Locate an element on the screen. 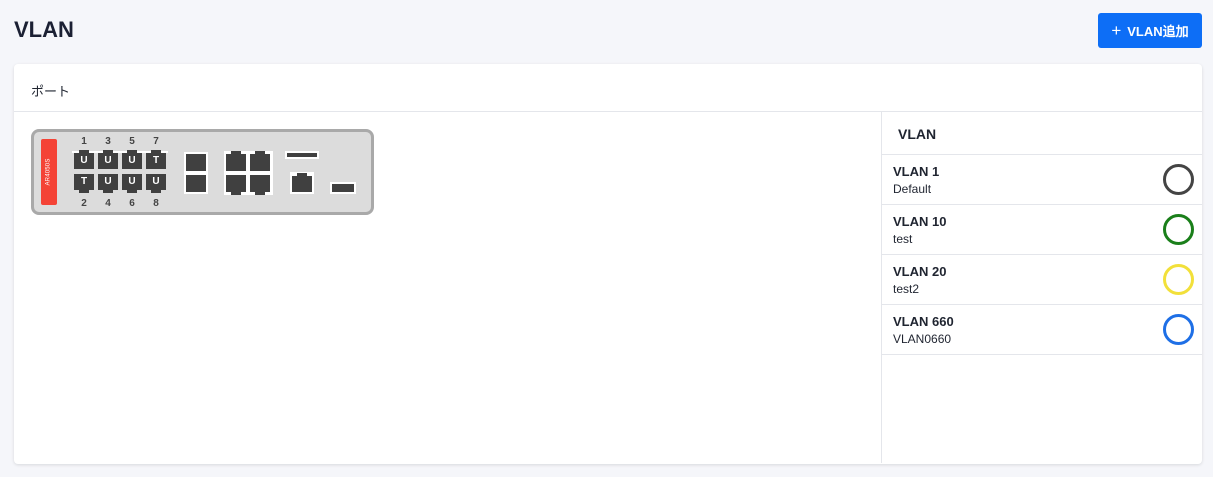 The width and height of the screenshot is (1213, 477). port-1: U is located at coordinates (84, 159).